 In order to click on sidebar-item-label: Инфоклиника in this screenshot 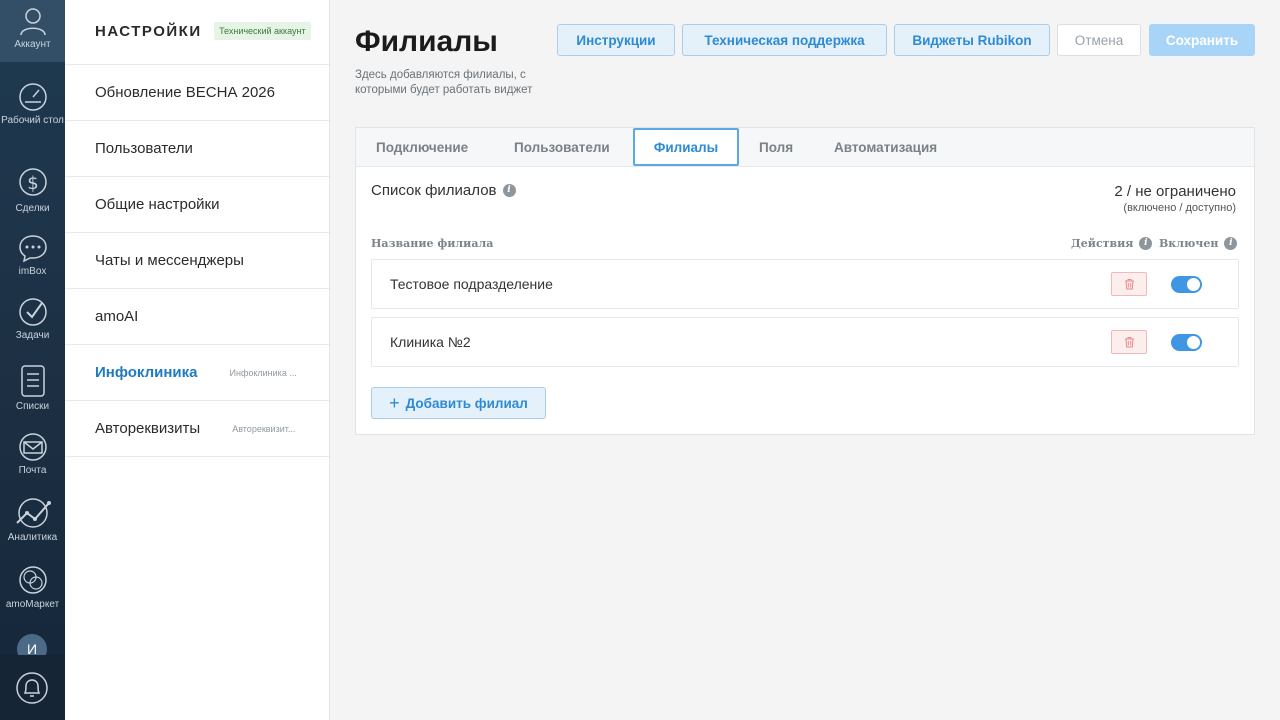, I will do `click(146, 372)`.